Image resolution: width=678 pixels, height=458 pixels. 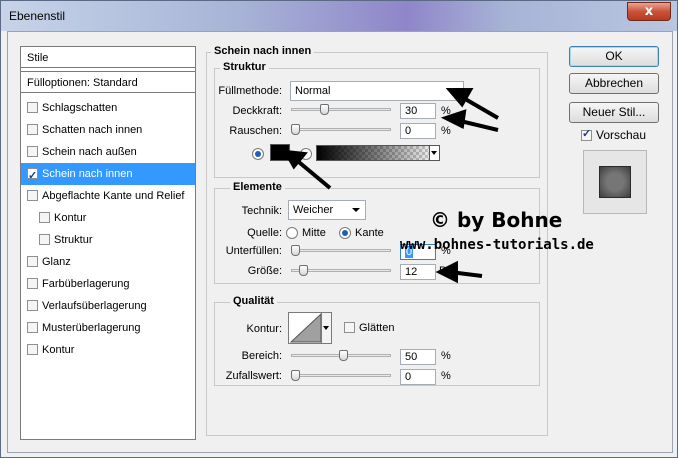 I want to click on technique-select: Weicher, so click(x=327, y=210).